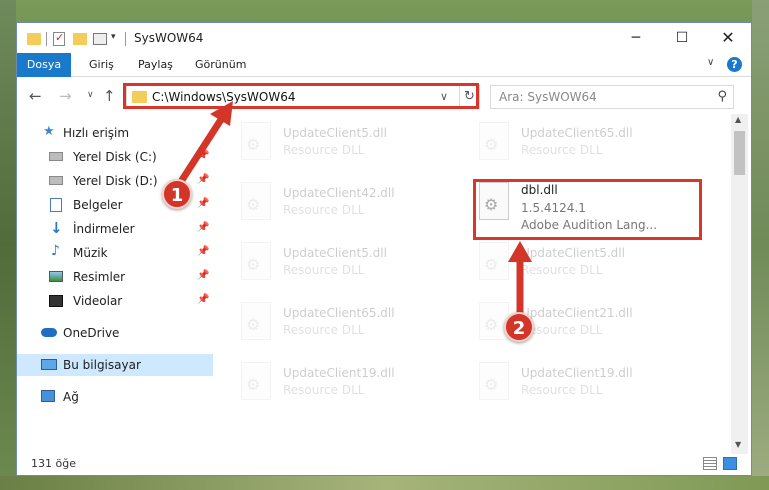 Image resolution: width=769 pixels, height=490 pixels. What do you see at coordinates (519, 327) in the screenshot?
I see `step-marker-2: 2` at bounding box center [519, 327].